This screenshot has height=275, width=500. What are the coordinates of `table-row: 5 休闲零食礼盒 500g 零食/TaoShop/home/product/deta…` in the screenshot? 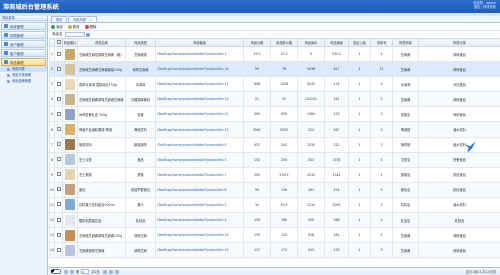 It's located at (274, 114).